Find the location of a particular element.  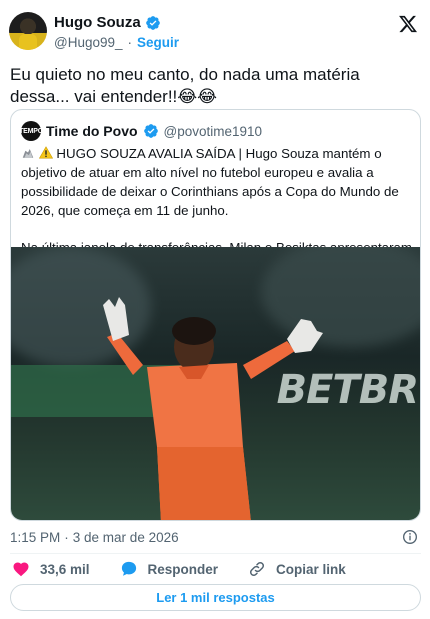

copy-link-button: Copiar link is located at coordinates (297, 569).